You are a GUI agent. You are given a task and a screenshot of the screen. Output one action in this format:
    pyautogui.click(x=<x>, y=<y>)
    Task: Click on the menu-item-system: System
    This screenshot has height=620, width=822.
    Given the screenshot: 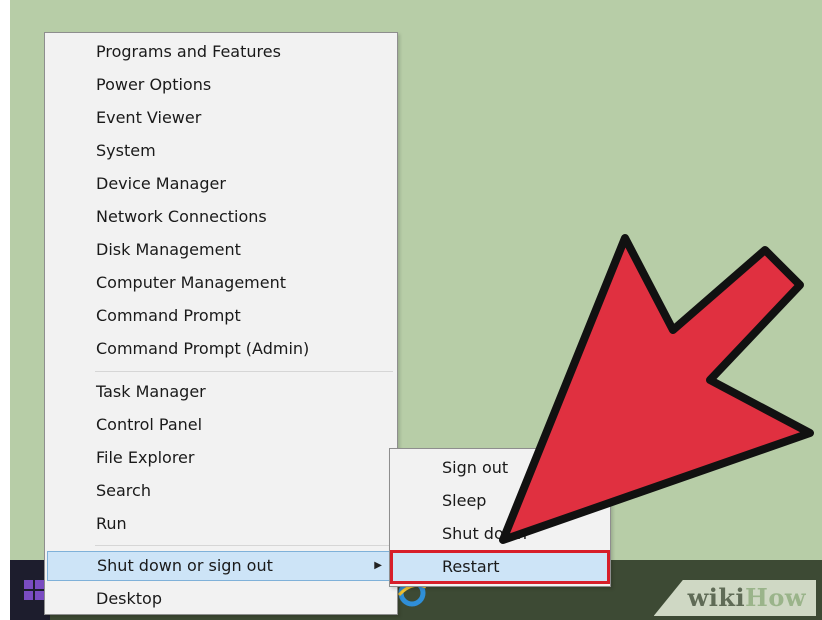 What is the action you would take?
    pyautogui.click(x=221, y=151)
    